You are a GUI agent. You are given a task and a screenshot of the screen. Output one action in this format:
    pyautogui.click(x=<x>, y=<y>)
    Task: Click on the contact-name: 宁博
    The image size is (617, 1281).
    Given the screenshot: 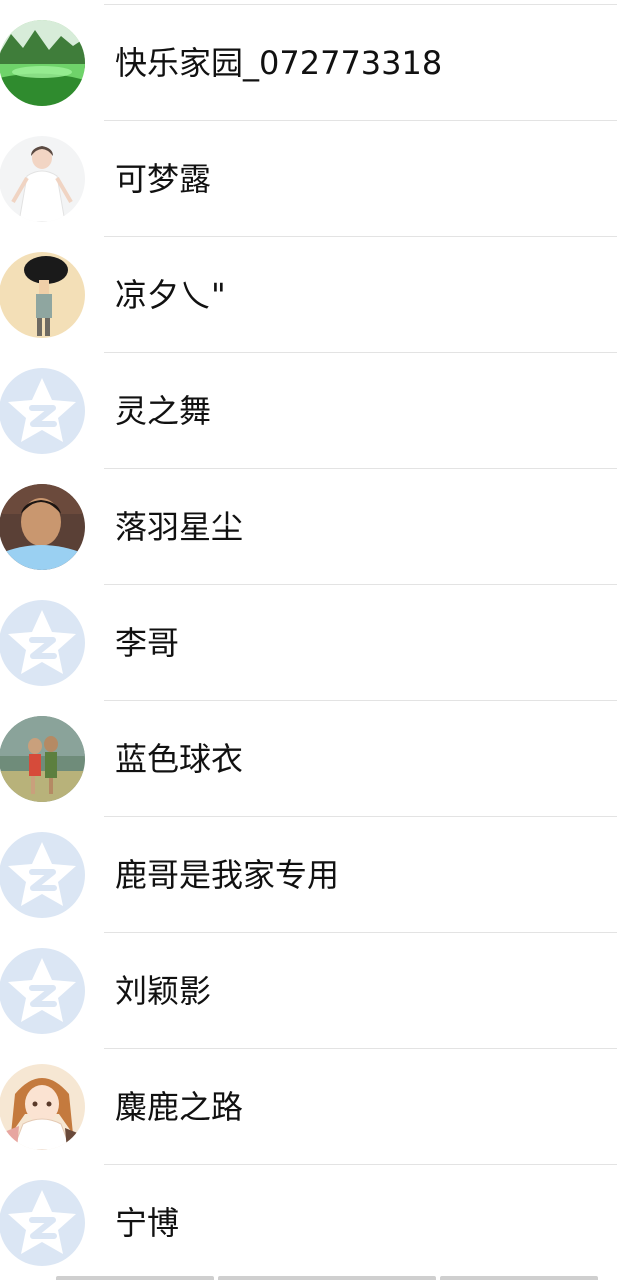 What is the action you would take?
    pyautogui.click(x=147, y=1223)
    